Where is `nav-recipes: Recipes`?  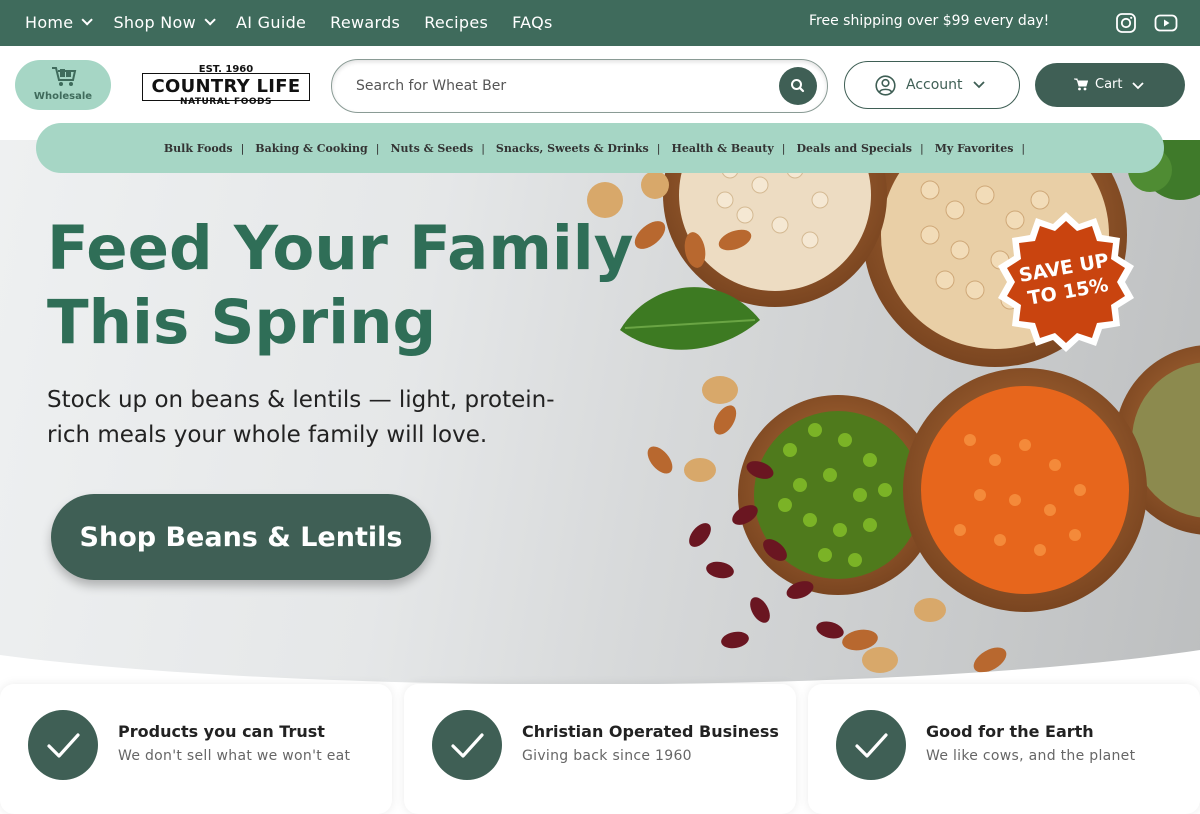 nav-recipes: Recipes is located at coordinates (456, 22).